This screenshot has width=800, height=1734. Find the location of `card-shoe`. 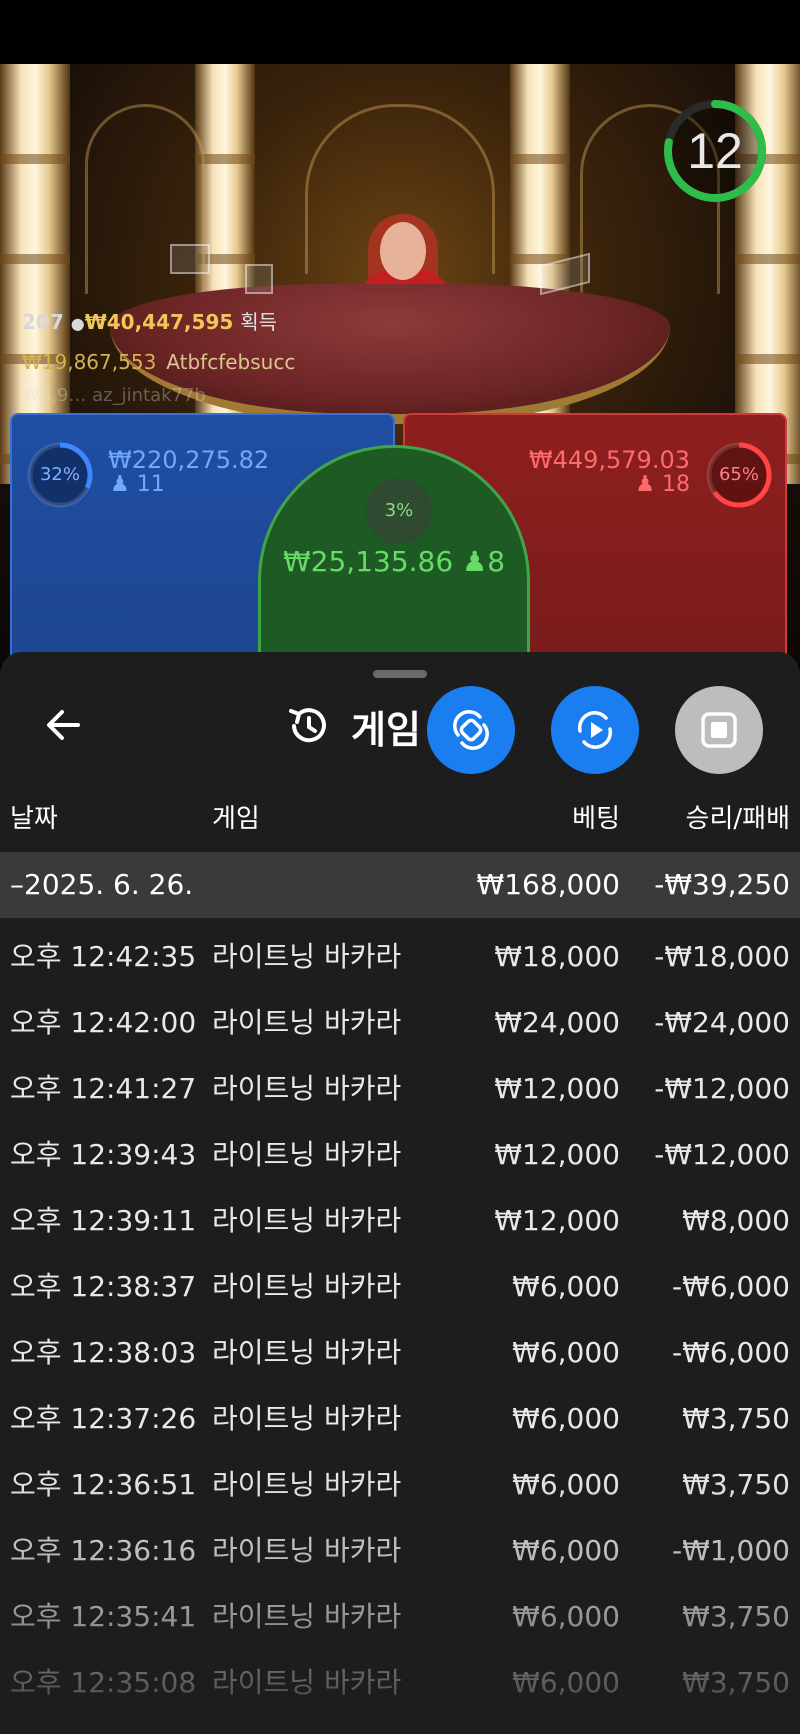

card-shoe is located at coordinates (190, 259).